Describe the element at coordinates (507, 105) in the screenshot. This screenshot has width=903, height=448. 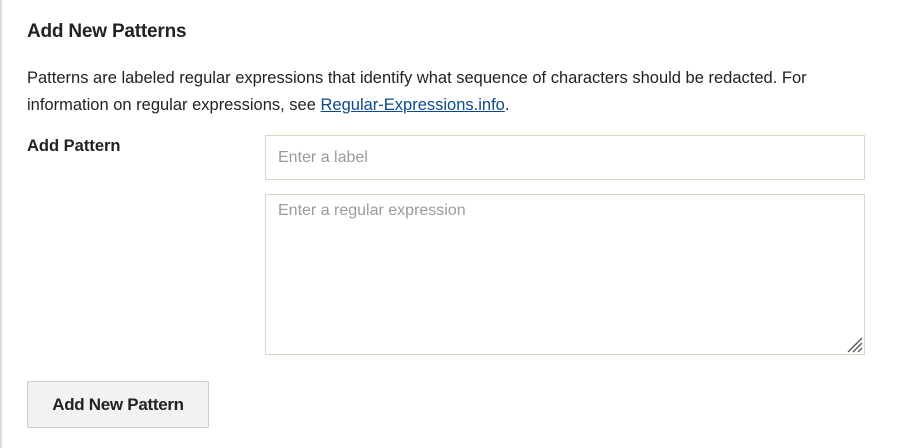
I see `description-end: .` at that location.